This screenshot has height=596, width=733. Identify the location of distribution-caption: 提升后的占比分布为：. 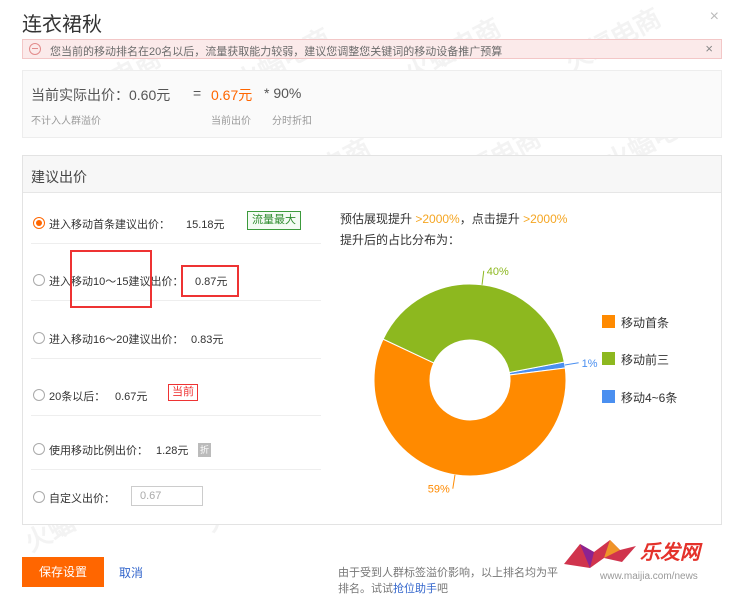
(400, 240).